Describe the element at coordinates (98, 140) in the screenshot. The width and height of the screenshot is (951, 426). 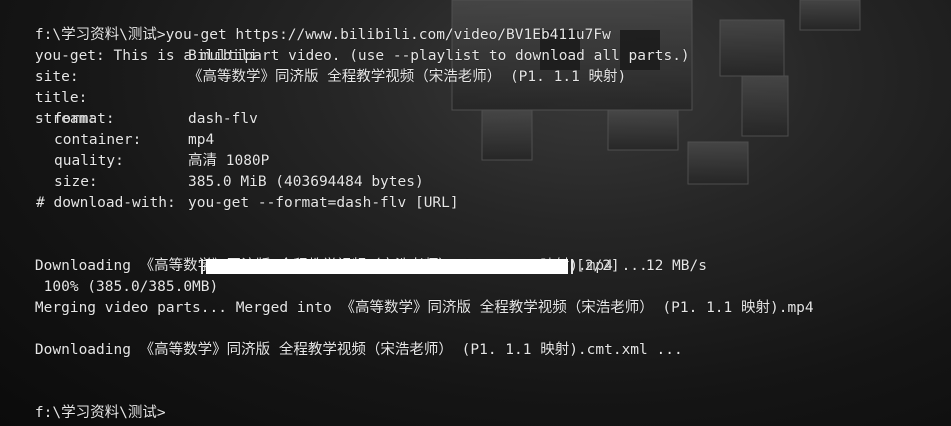
I see `container-key: container:` at that location.